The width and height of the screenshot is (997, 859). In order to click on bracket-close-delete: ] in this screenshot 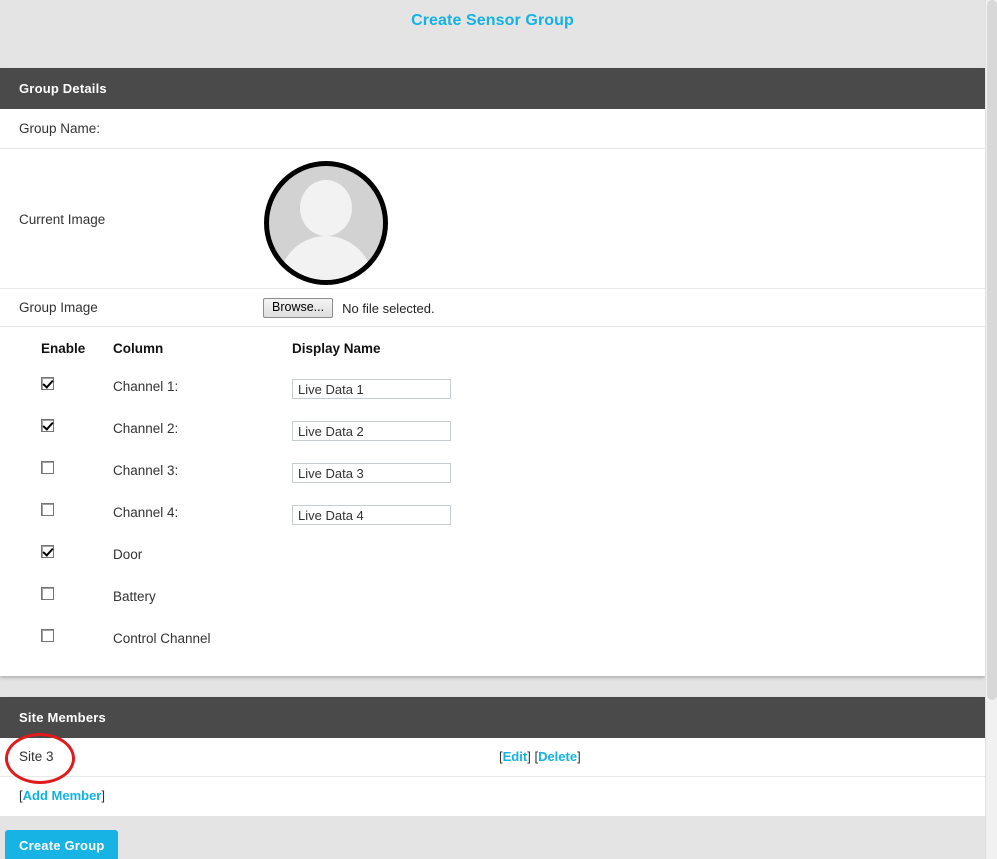, I will do `click(579, 756)`.